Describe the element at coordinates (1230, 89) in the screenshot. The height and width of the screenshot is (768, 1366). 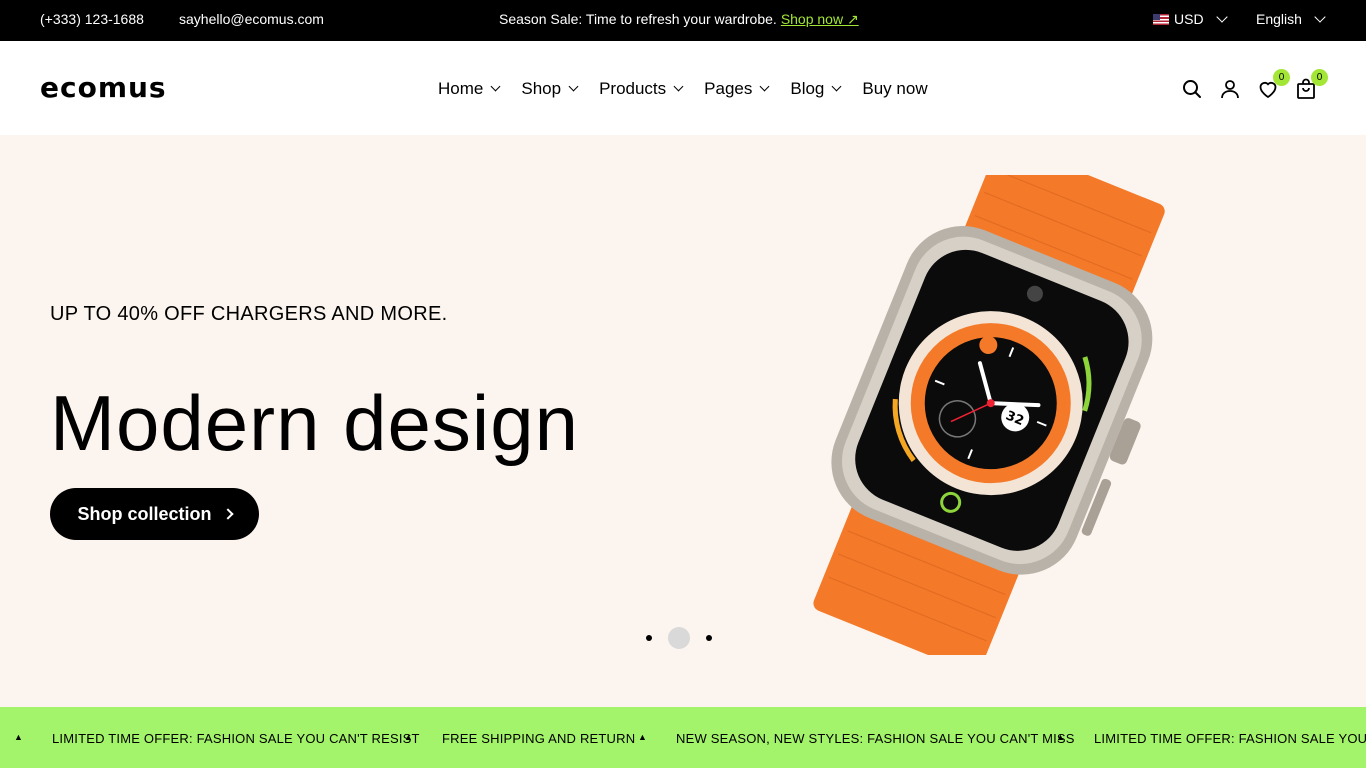
I see `user-icon` at that location.